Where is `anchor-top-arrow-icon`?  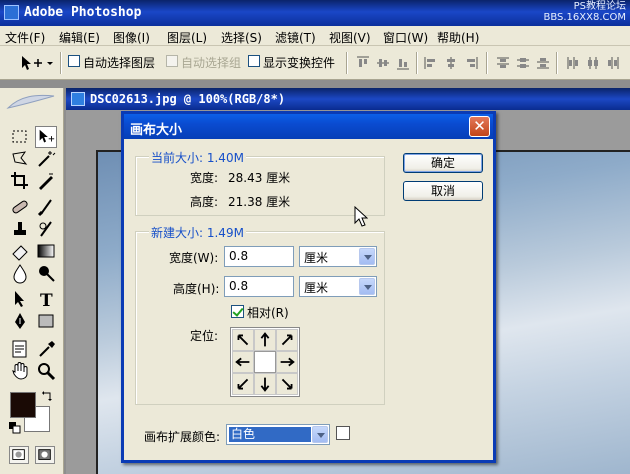
anchor-top-arrow-icon is located at coordinates (265, 340).